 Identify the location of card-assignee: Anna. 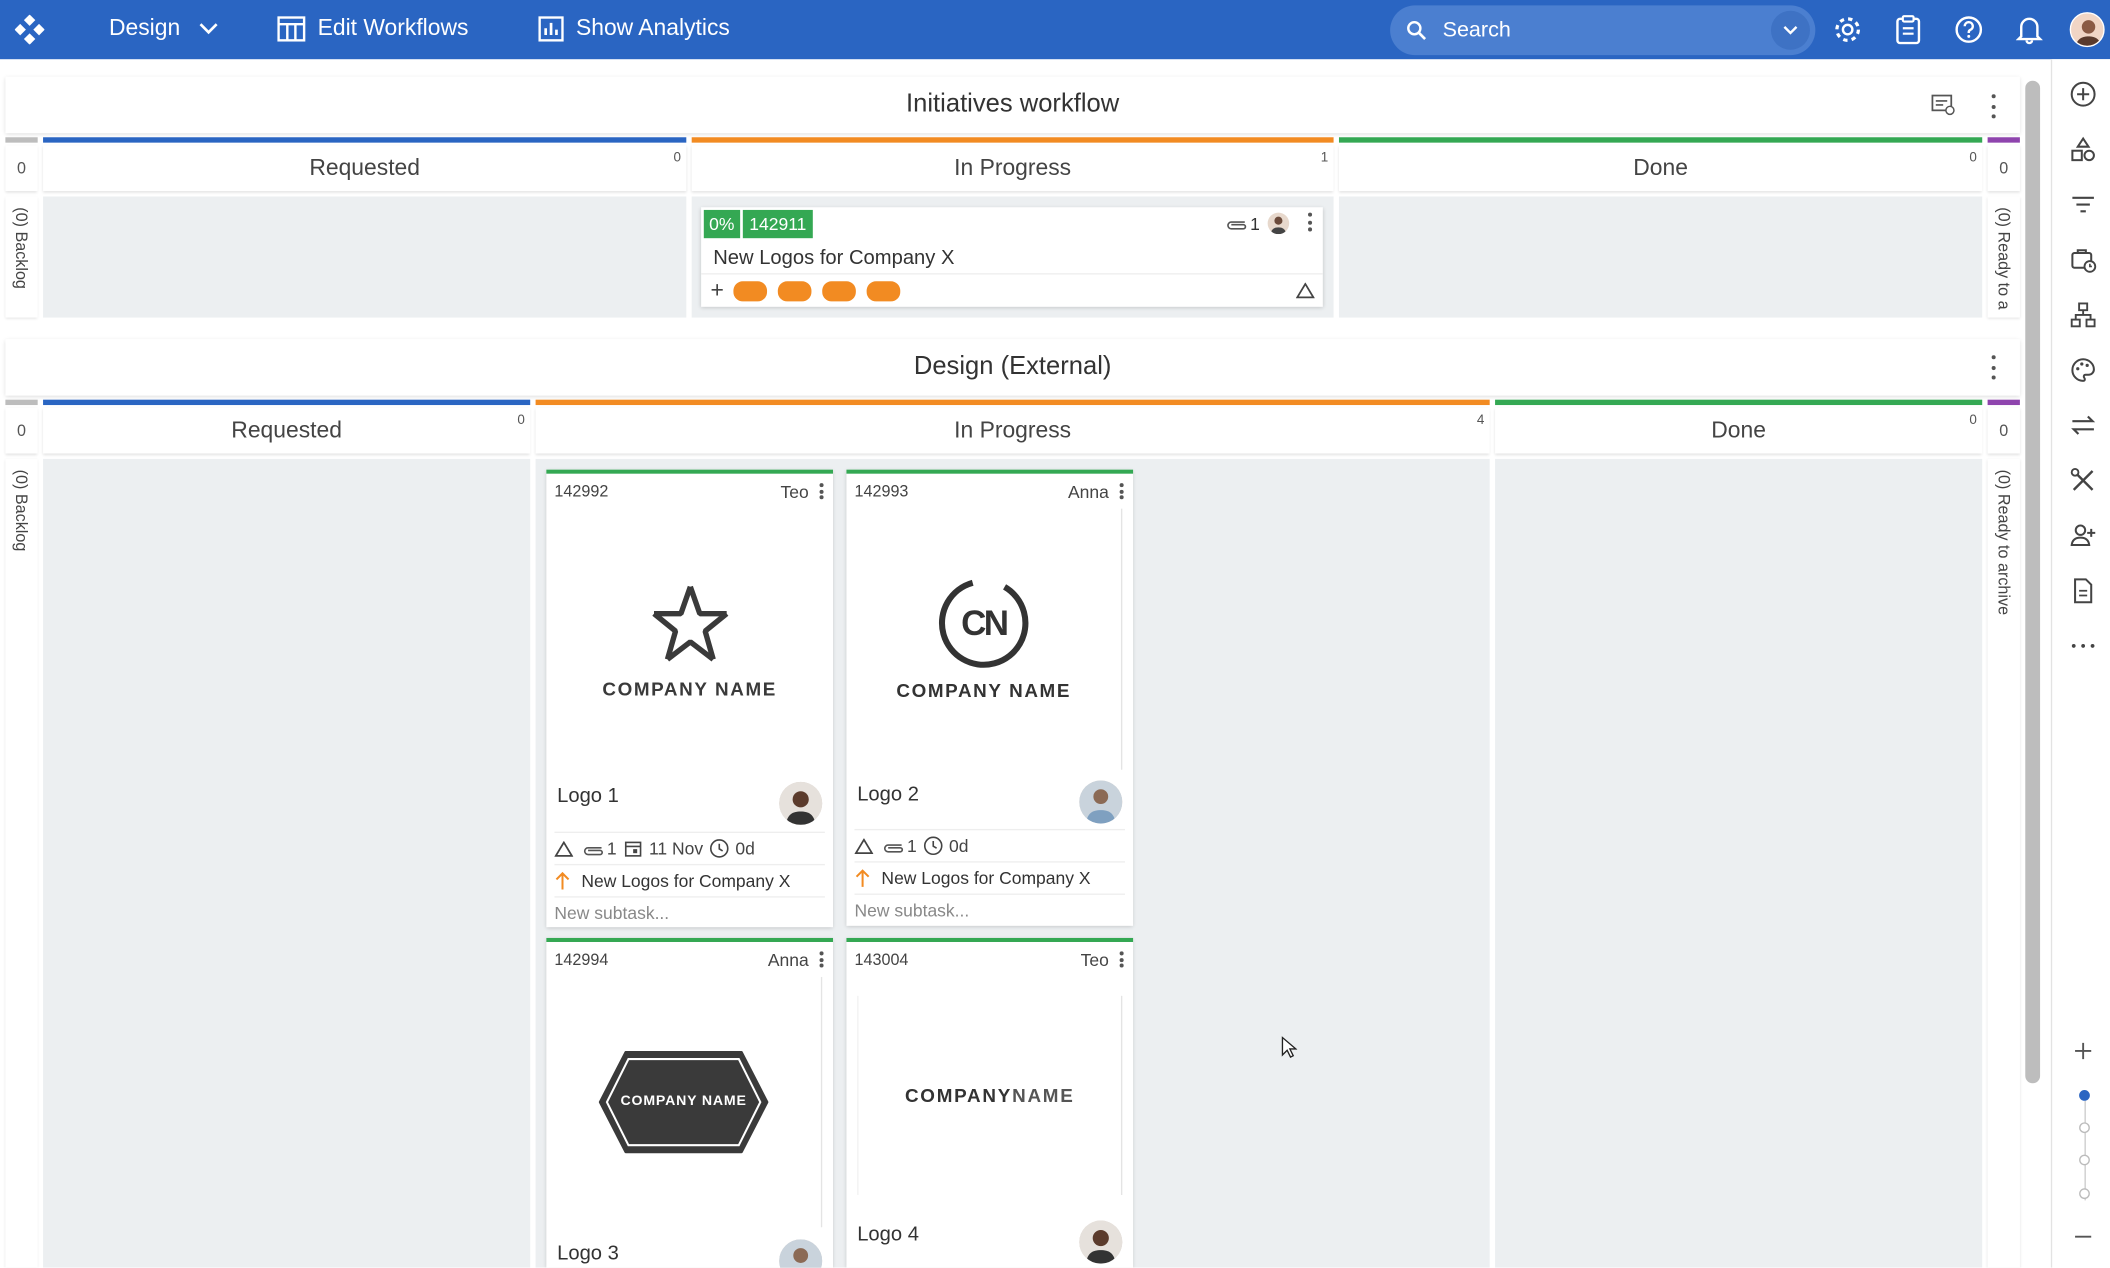
(788, 959).